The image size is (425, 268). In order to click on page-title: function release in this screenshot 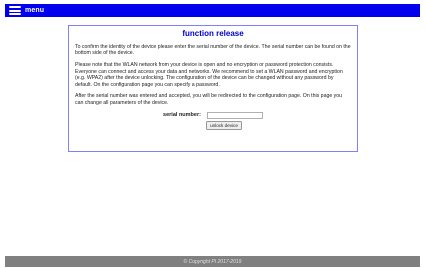, I will do `click(213, 33)`.